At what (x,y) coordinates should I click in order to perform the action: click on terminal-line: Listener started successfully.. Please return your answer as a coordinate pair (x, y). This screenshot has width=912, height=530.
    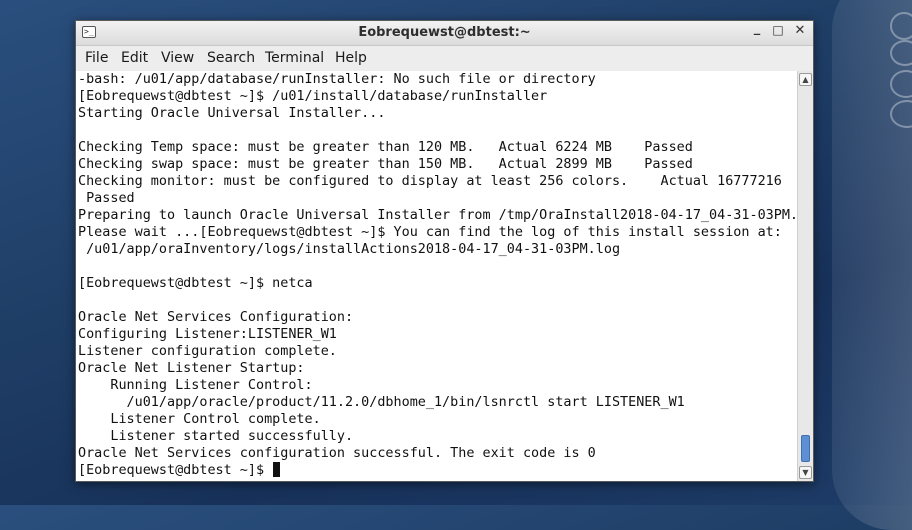
    Looking at the image, I should click on (216, 436).